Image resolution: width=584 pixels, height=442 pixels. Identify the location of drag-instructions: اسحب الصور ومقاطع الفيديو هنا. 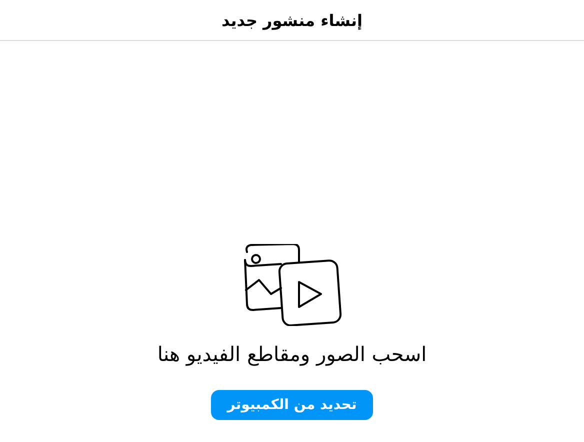
(292, 354).